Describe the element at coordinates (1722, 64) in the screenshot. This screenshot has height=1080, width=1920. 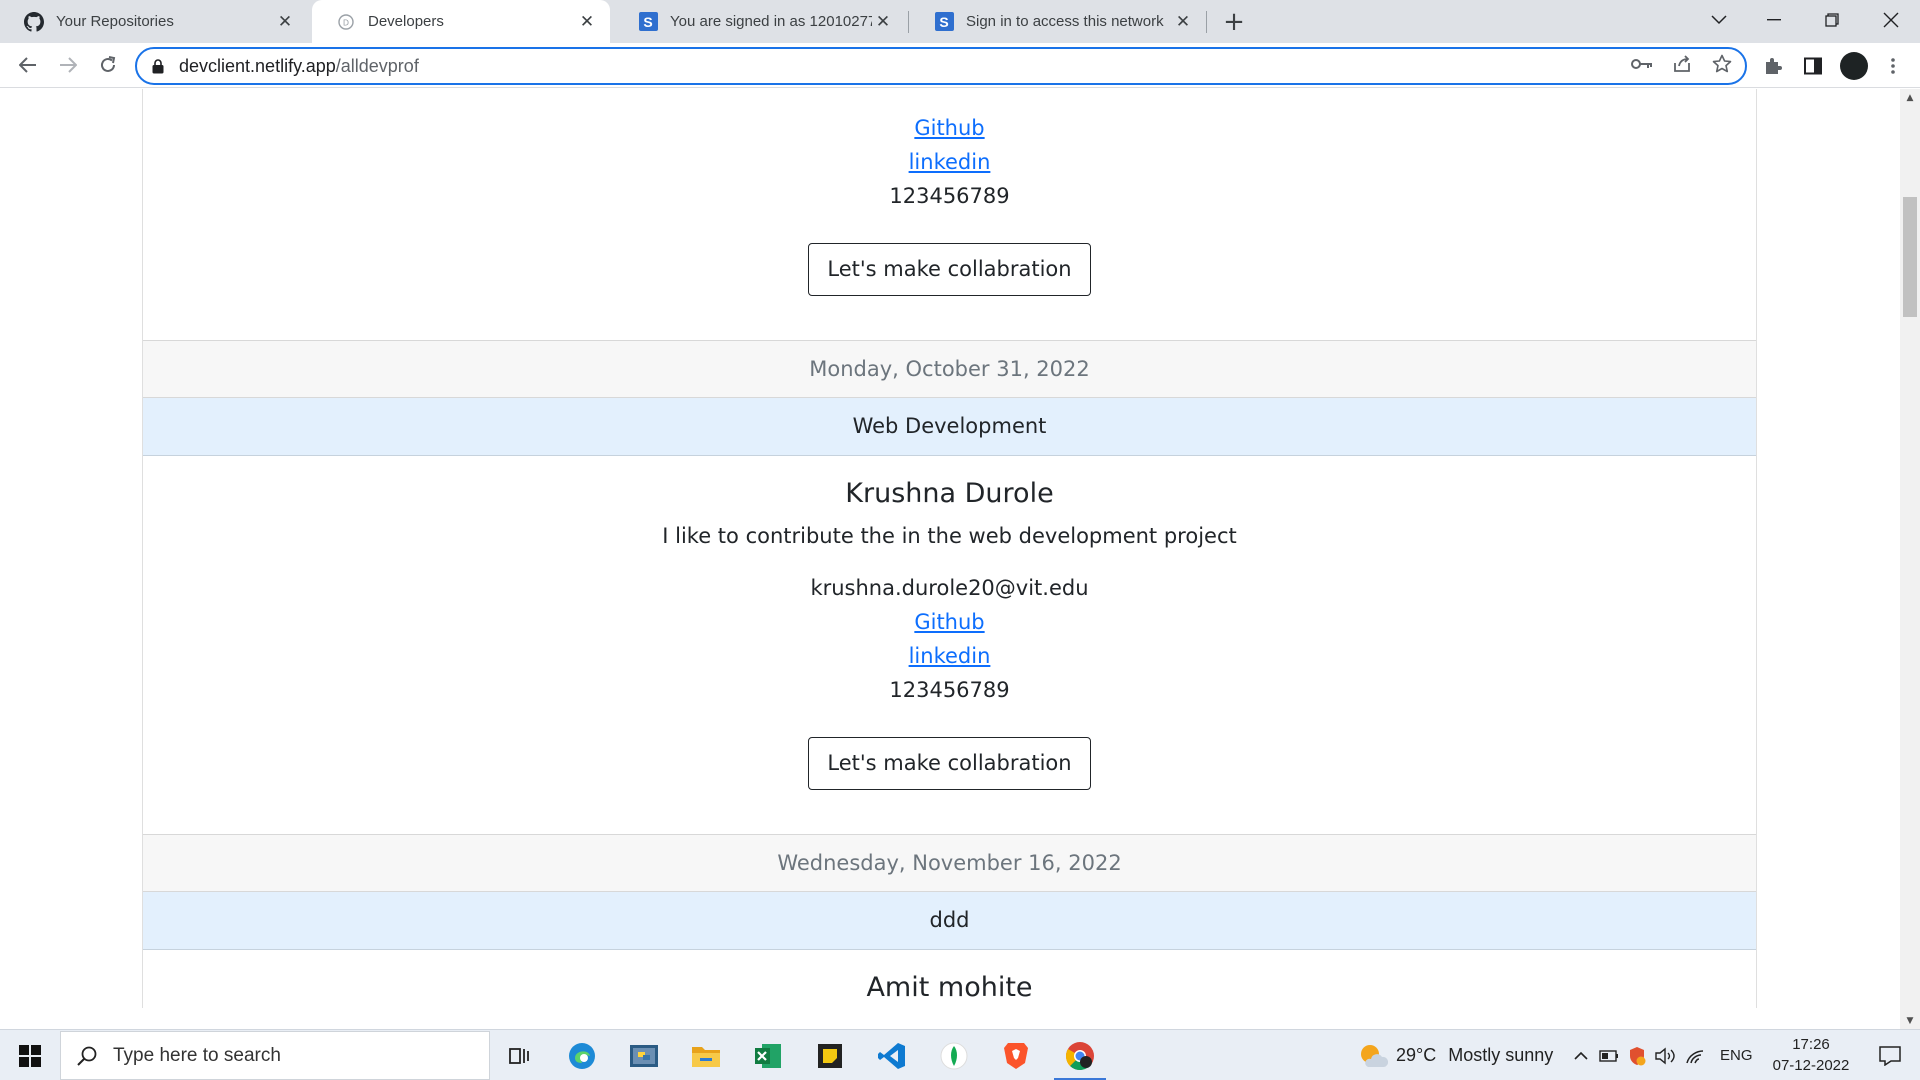
I see `bookmark-star-icon` at that location.